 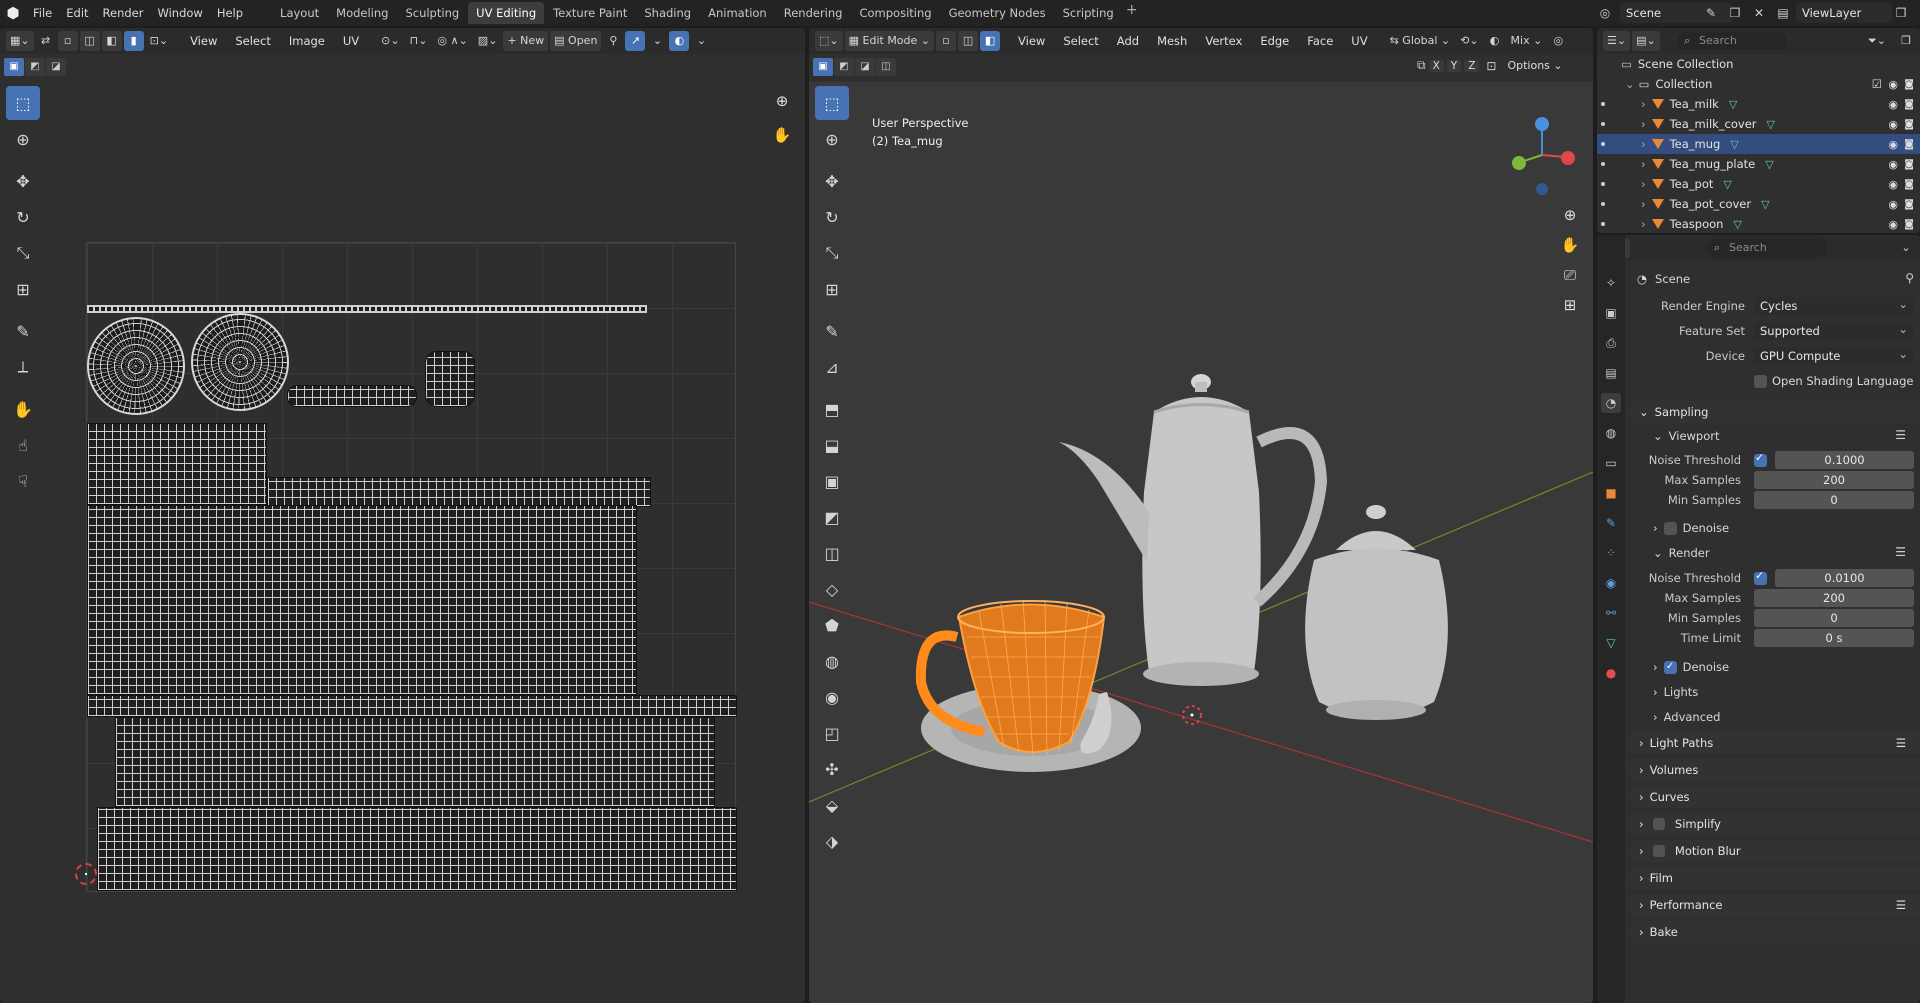 What do you see at coordinates (1877, 84) in the screenshot?
I see `collection-checkbox: ☑` at bounding box center [1877, 84].